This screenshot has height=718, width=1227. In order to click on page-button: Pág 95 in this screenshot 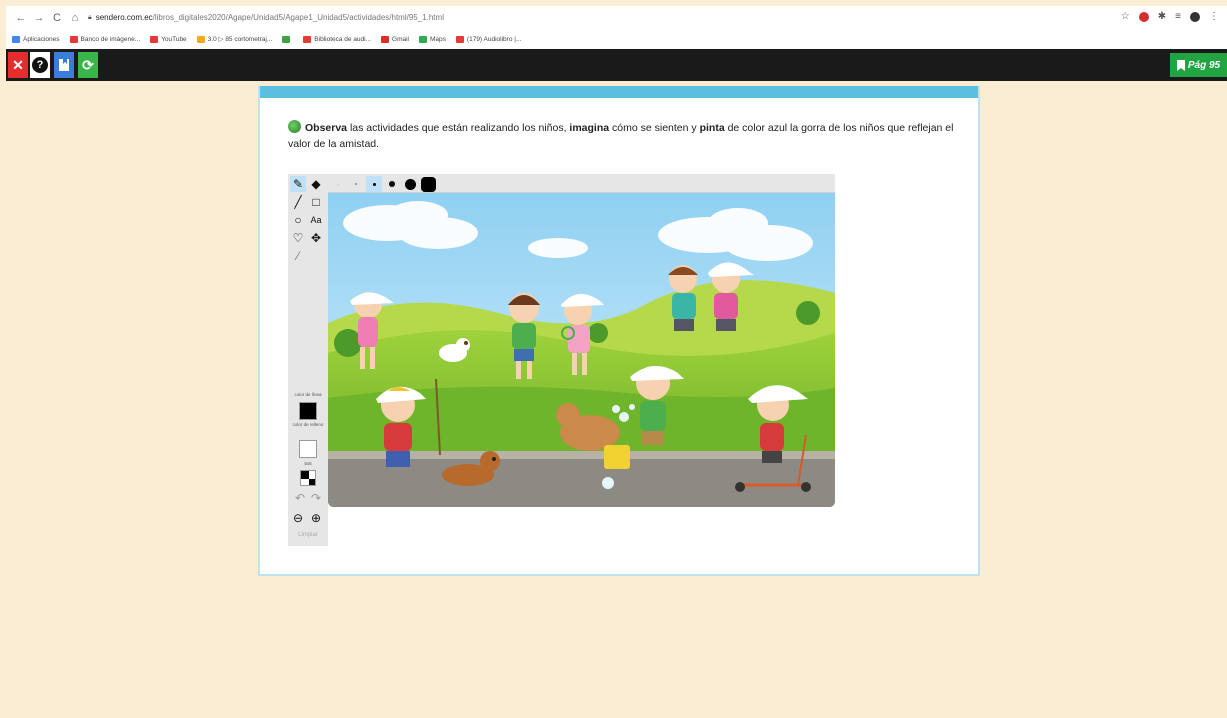, I will do `click(1198, 65)`.